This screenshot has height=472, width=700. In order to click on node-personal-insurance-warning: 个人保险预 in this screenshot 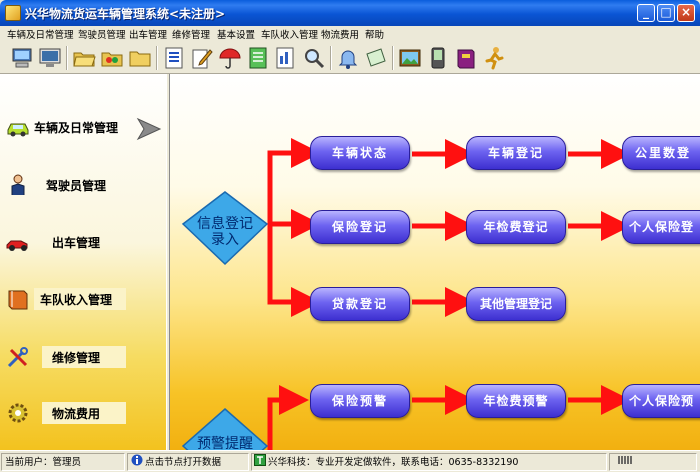, I will do `click(661, 401)`.